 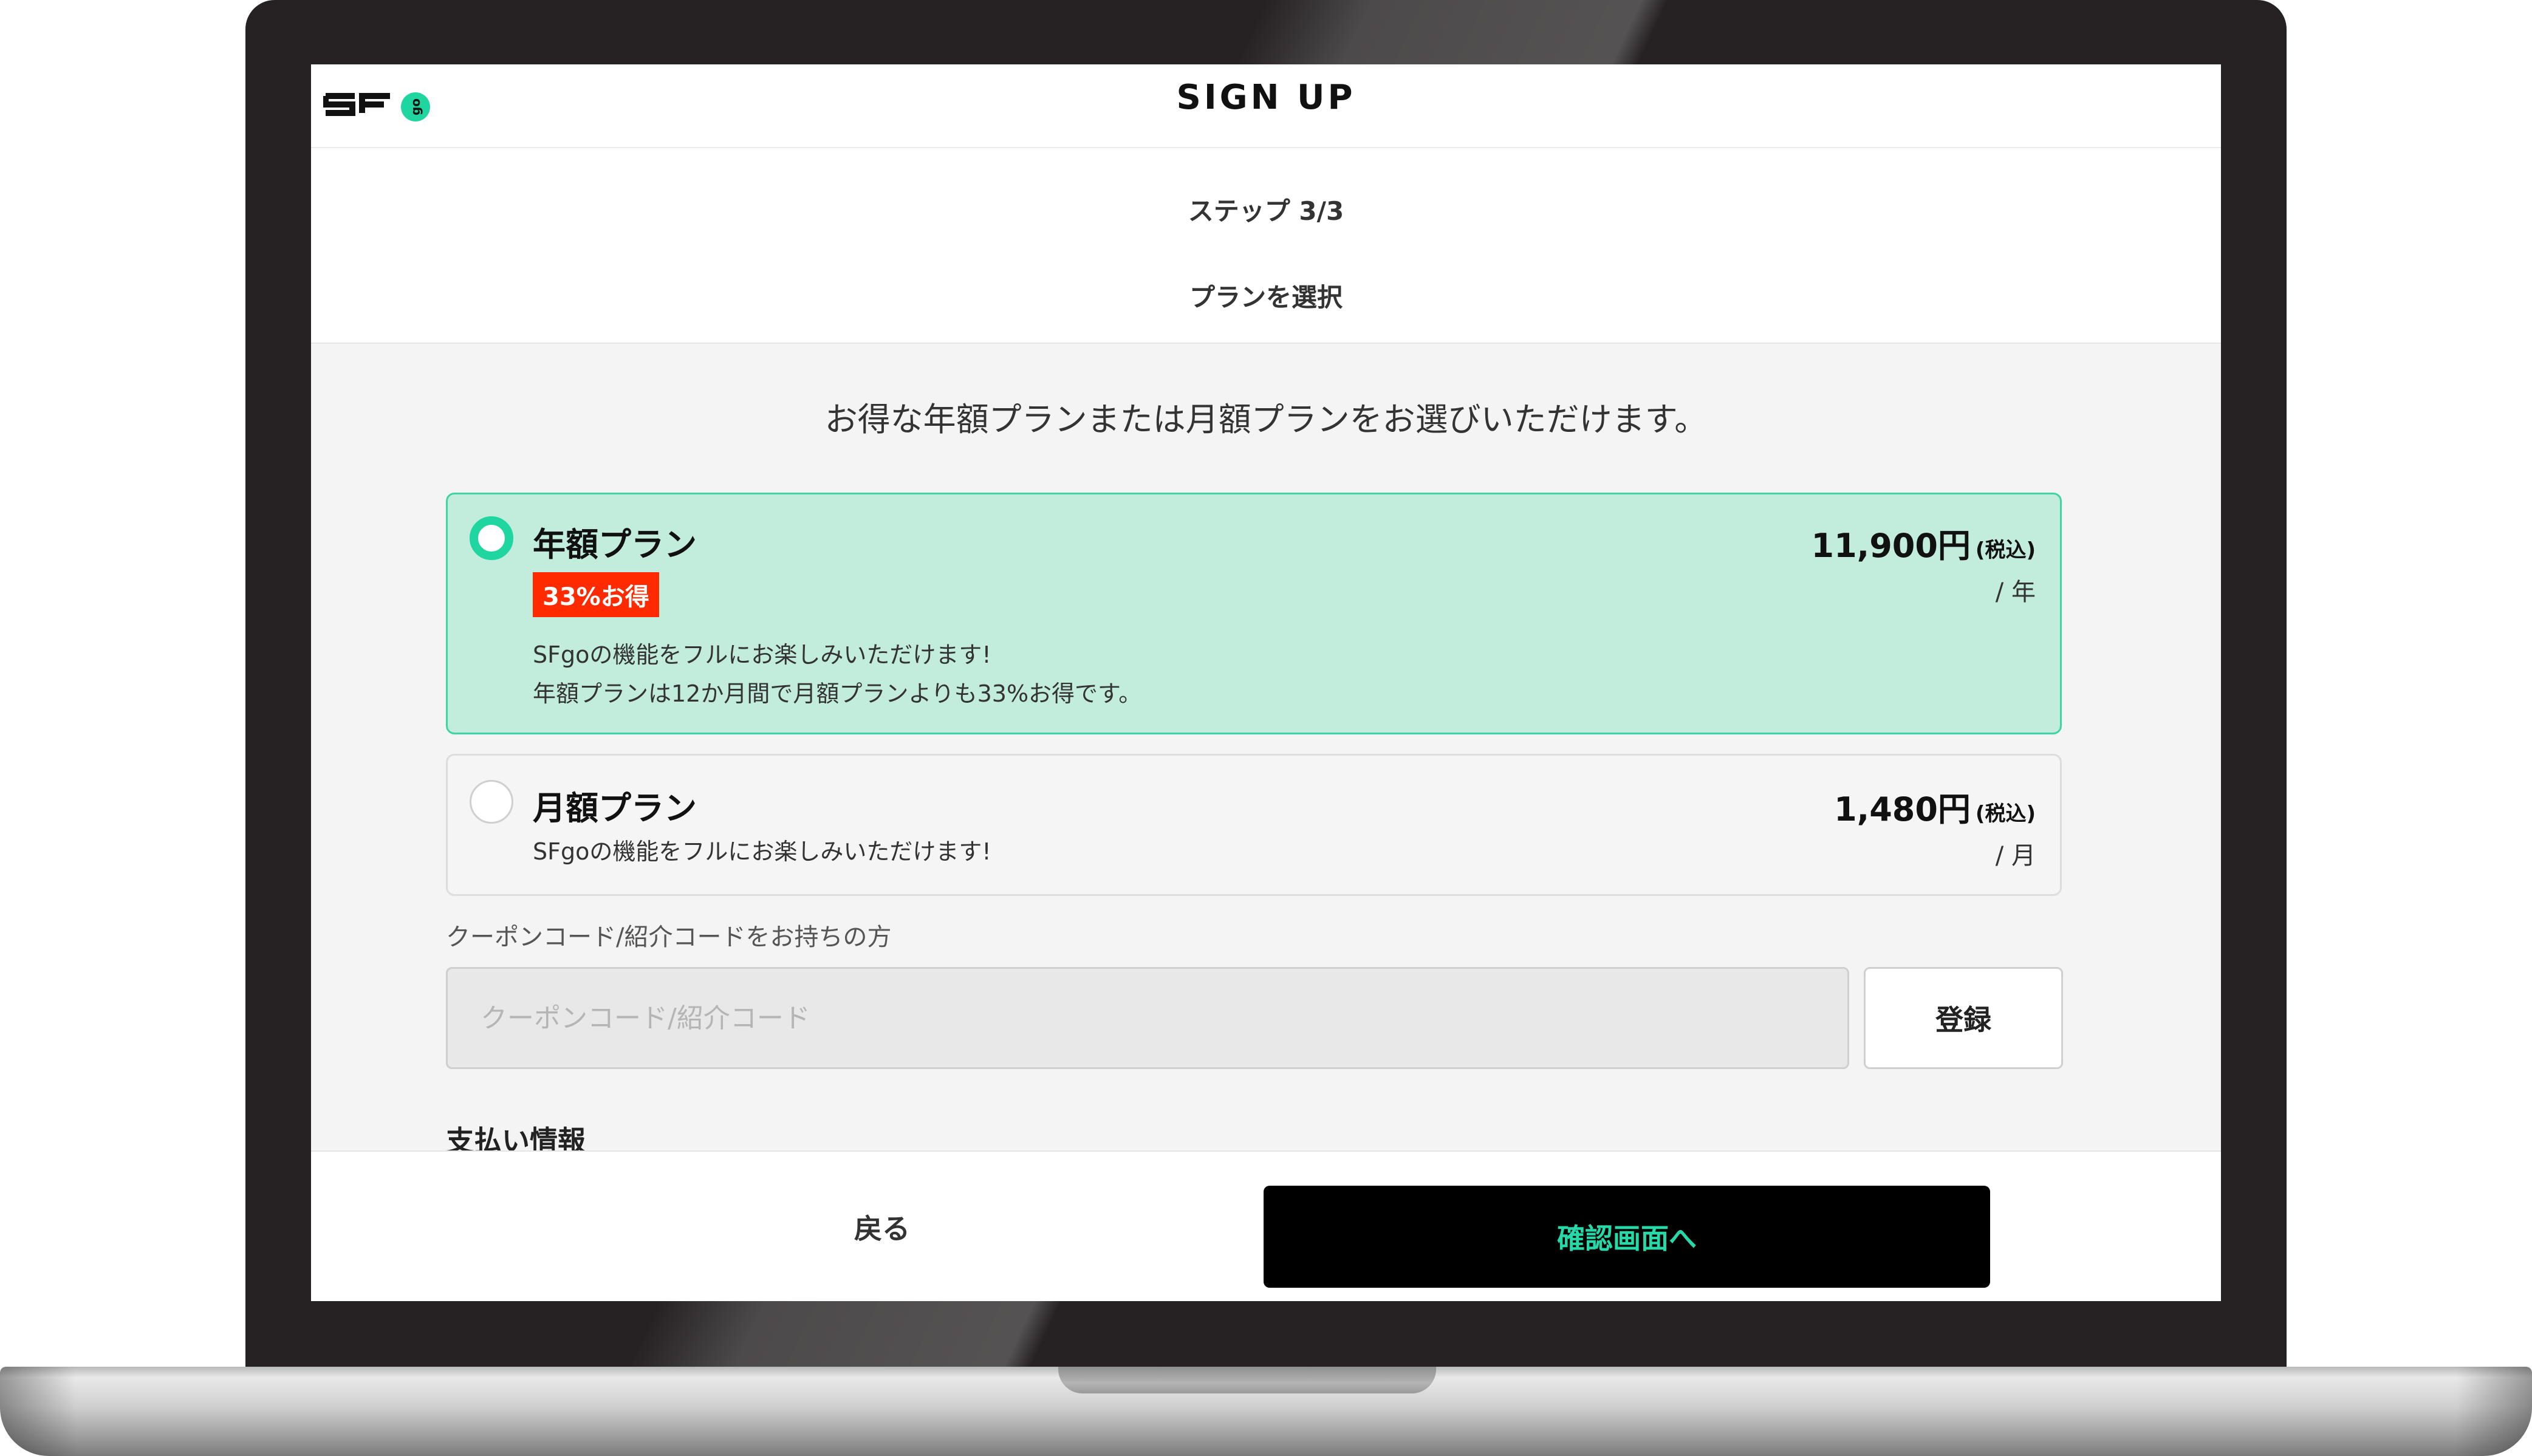 What do you see at coordinates (762, 654) in the screenshot?
I see `plan-description-line: SFgoの機能をフルにお楽しみいただけます!` at bounding box center [762, 654].